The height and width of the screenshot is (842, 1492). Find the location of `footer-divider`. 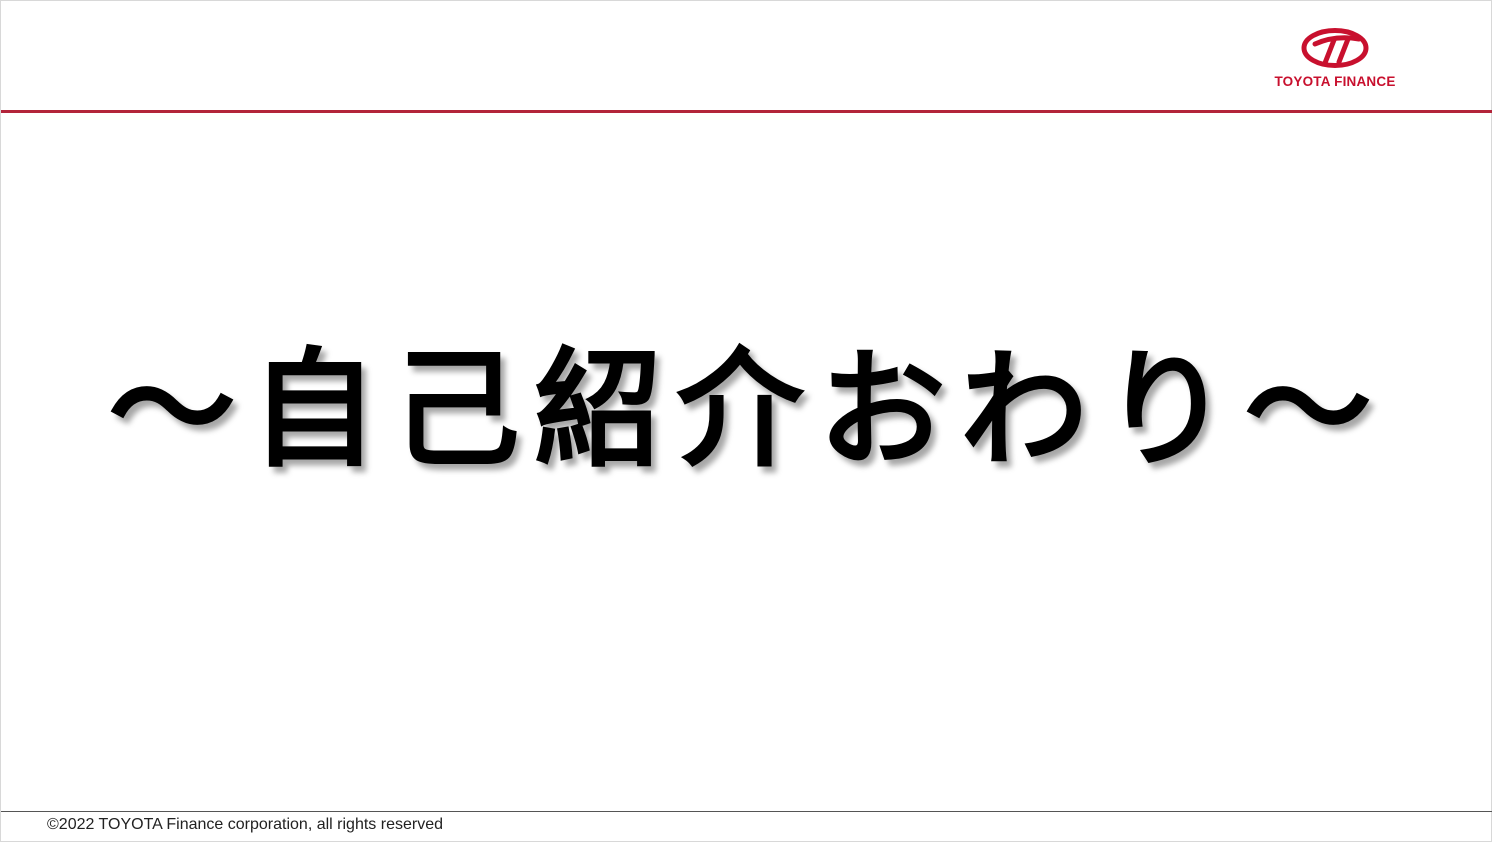

footer-divider is located at coordinates (746, 811).